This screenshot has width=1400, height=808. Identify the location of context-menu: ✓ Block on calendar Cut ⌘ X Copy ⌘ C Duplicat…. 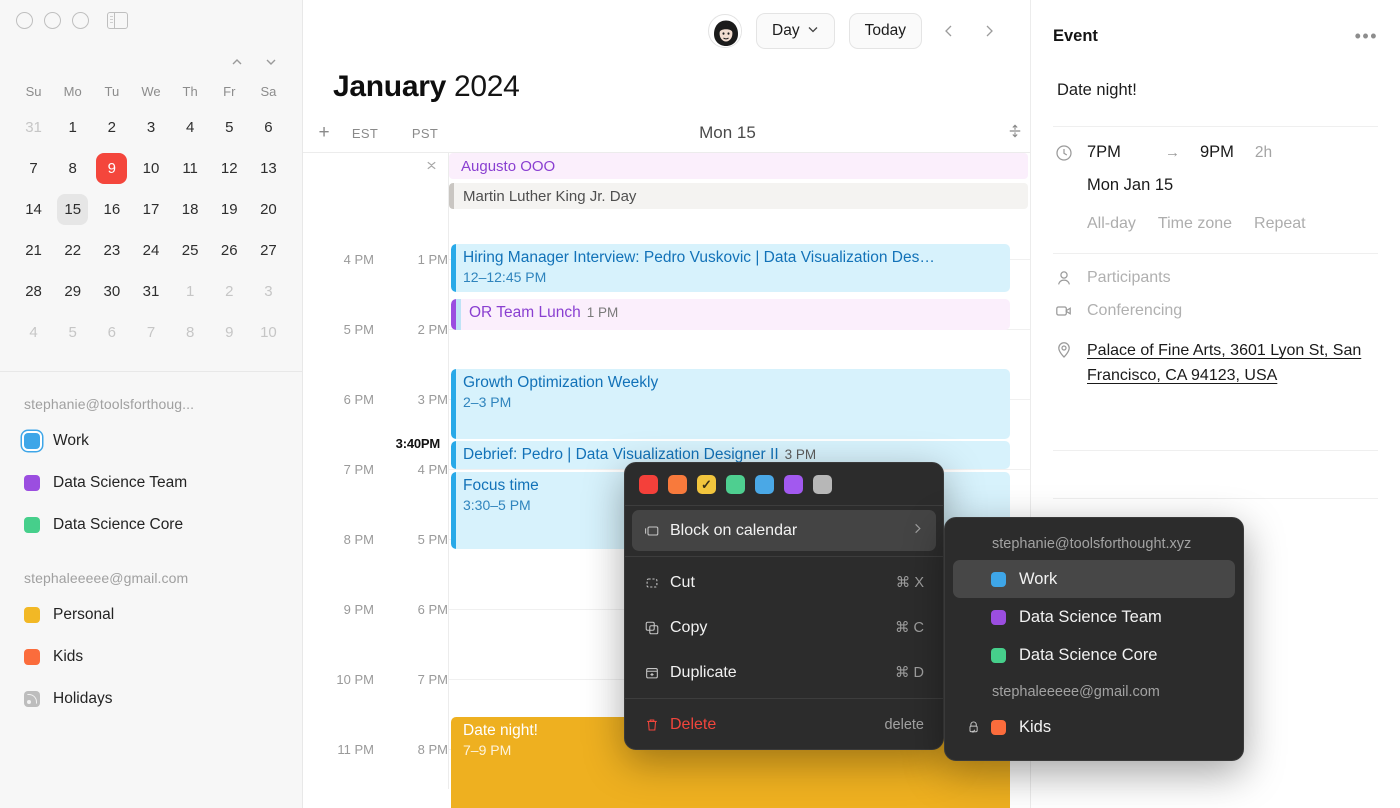
(784, 606).